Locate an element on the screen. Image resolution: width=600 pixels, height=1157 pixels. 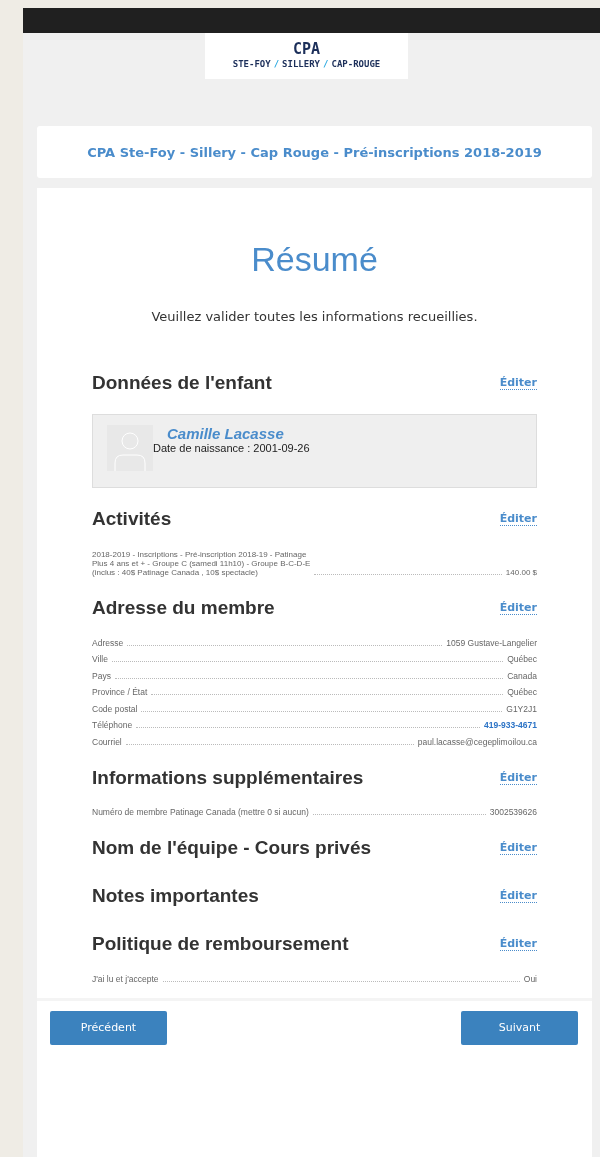
activity-price: 140.00 $ is located at coordinates (521, 572).